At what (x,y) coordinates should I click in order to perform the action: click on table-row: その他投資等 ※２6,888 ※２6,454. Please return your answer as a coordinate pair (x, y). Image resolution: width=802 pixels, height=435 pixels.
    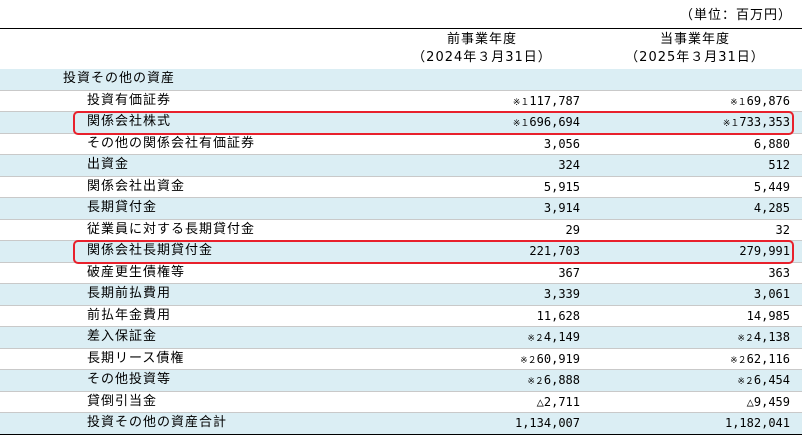
    Looking at the image, I should click on (401, 381).